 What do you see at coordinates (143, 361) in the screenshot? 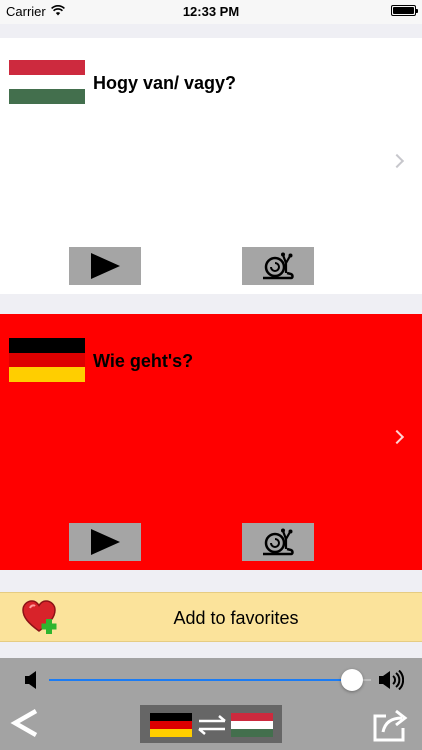
I see `target-phrase-text: Wie geht's?` at bounding box center [143, 361].